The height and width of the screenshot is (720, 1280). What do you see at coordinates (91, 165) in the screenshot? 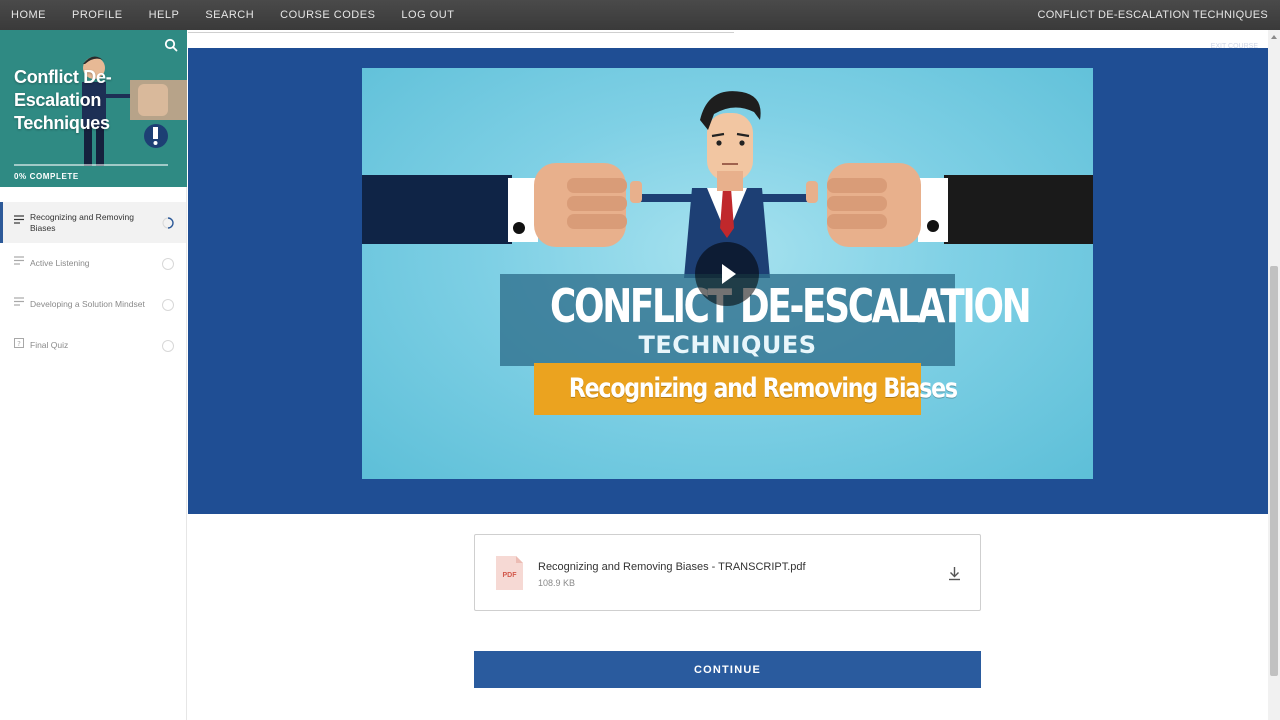
I see `course-progress-bar` at bounding box center [91, 165].